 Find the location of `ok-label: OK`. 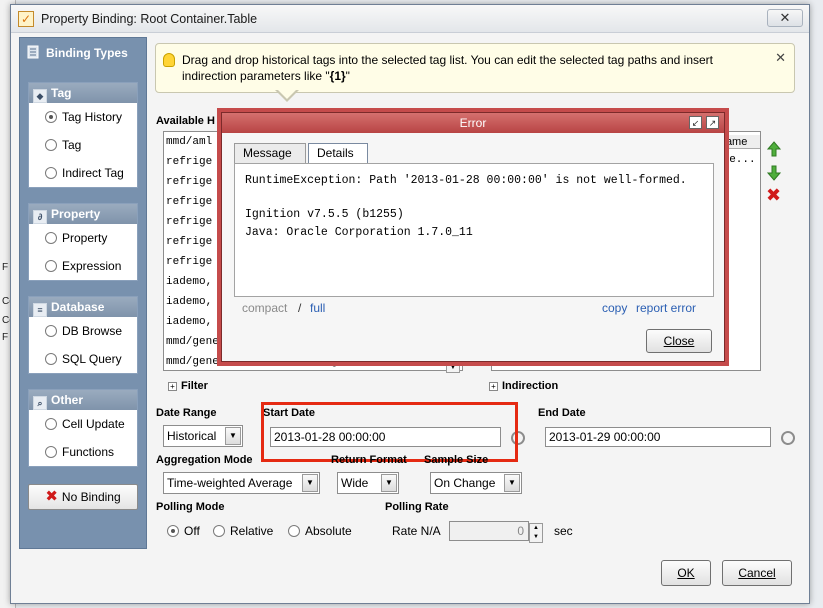

ok-label: OK is located at coordinates (686, 573).